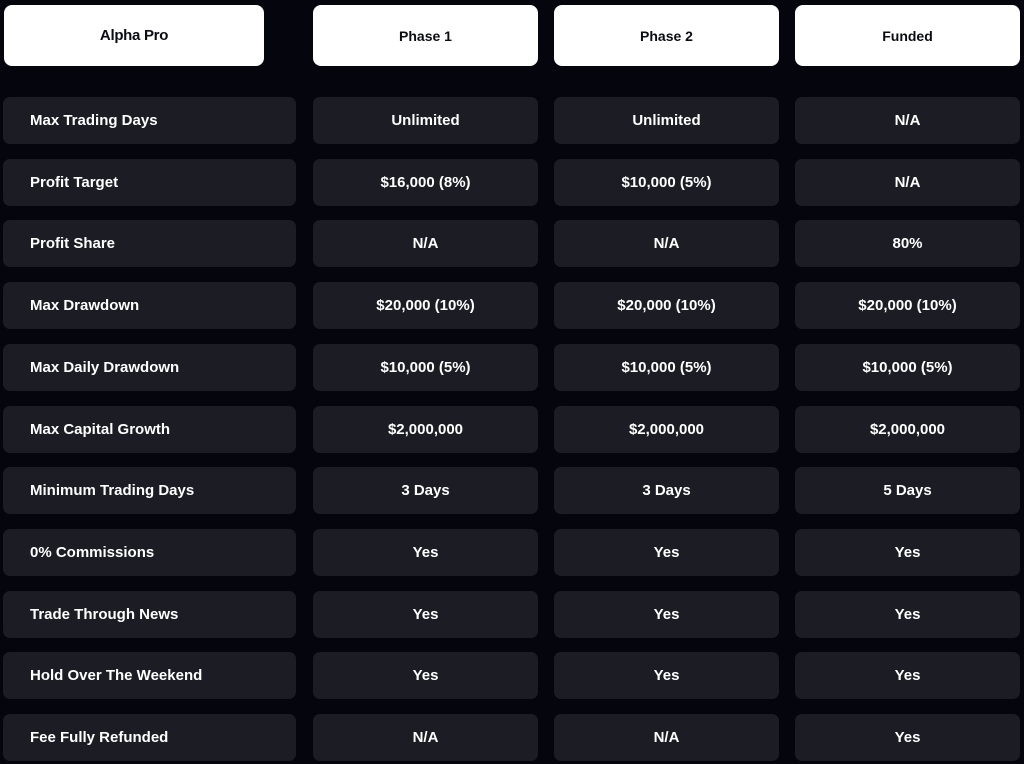 The image size is (1024, 764). Describe the element at coordinates (149, 305) in the screenshot. I see `row-label: Max Drawdown` at that location.